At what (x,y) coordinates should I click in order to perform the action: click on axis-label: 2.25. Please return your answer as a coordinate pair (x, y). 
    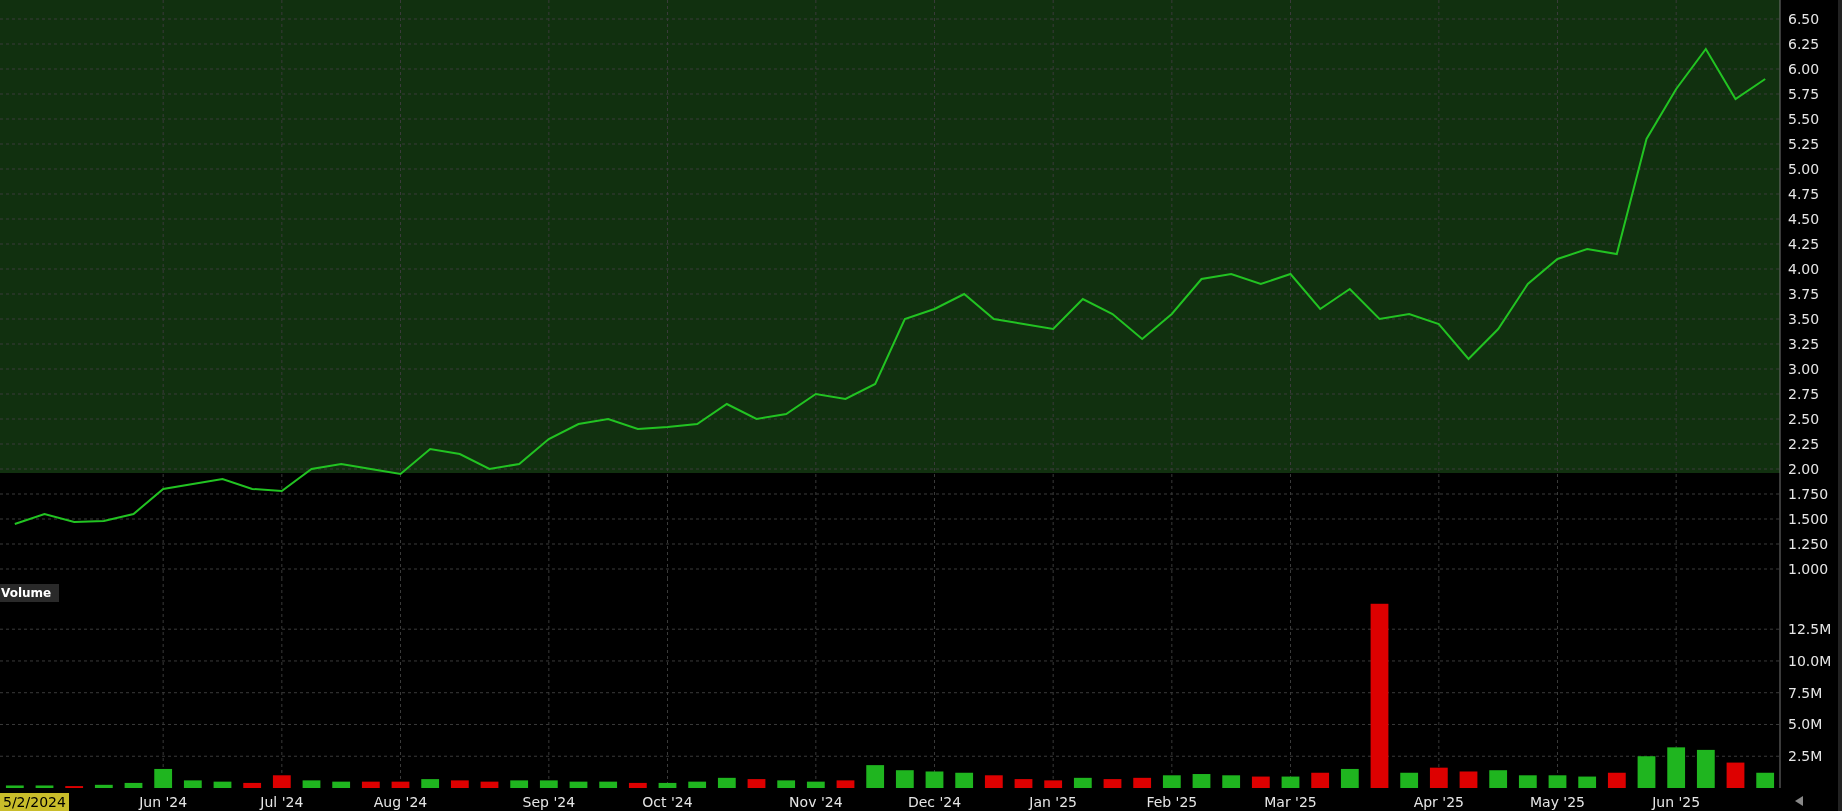
    Looking at the image, I should click on (1804, 444).